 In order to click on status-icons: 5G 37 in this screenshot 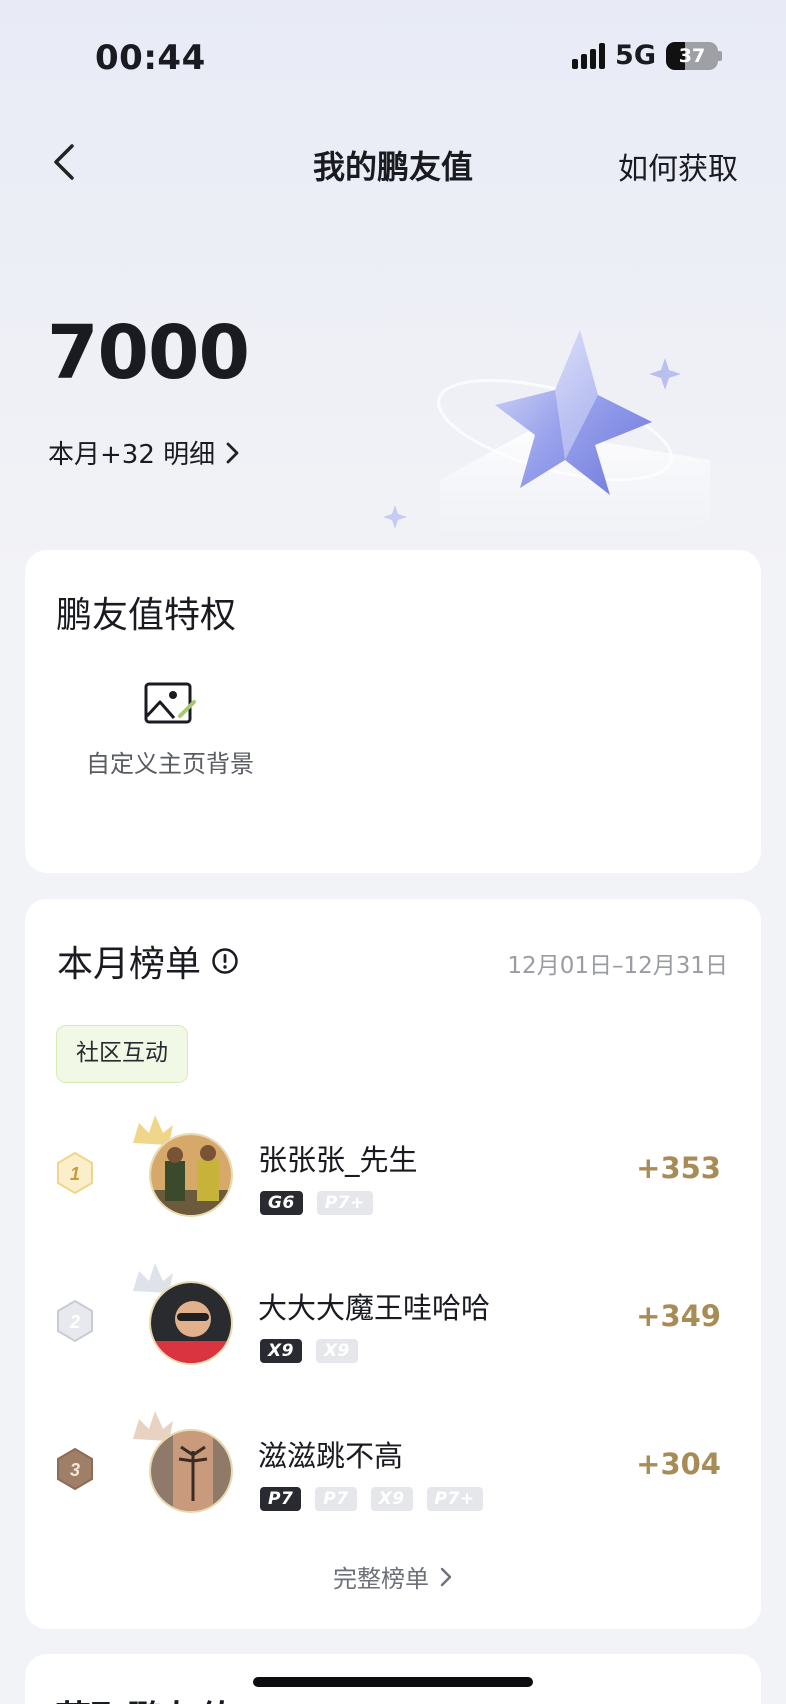, I will do `click(647, 55)`.